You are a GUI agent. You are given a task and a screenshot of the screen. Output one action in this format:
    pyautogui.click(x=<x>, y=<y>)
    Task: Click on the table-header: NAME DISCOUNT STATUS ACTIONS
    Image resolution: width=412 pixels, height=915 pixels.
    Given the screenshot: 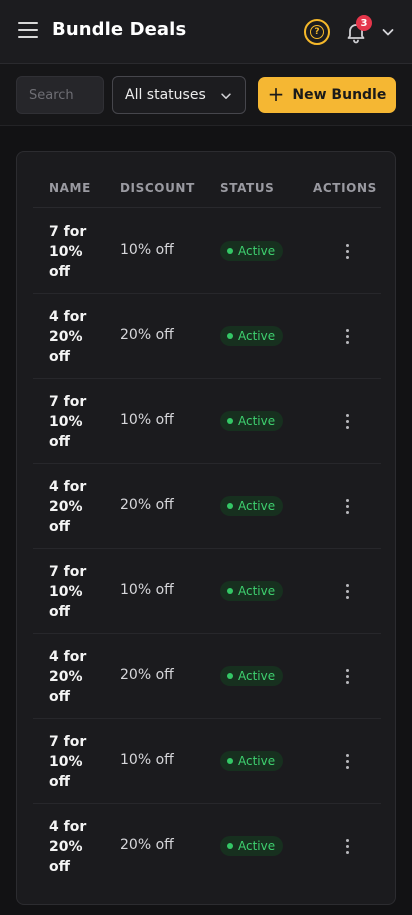 What is the action you would take?
    pyautogui.click(x=207, y=190)
    